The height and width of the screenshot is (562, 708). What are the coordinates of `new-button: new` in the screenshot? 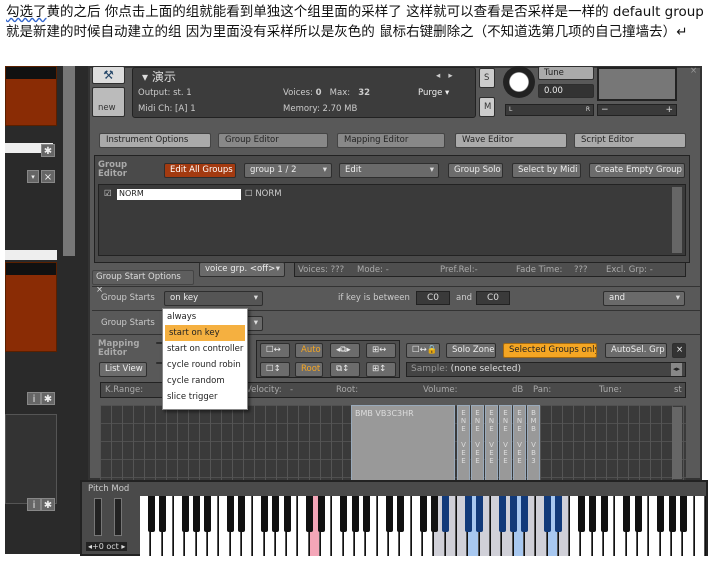 It's located at (108, 102).